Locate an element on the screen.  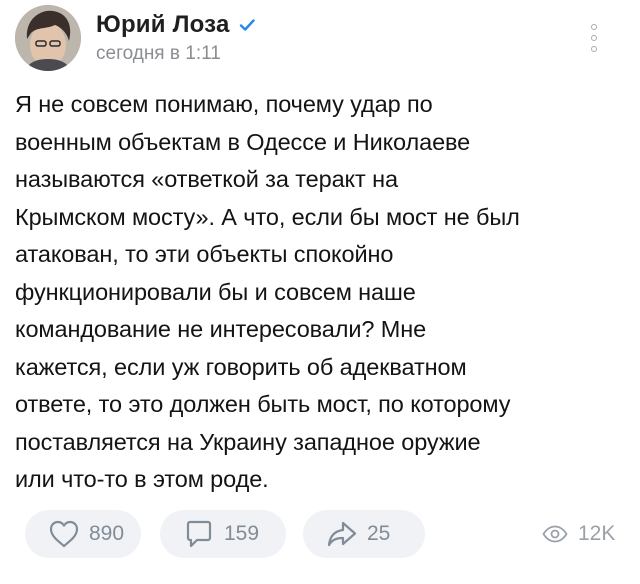
heart-icon is located at coordinates (64, 534).